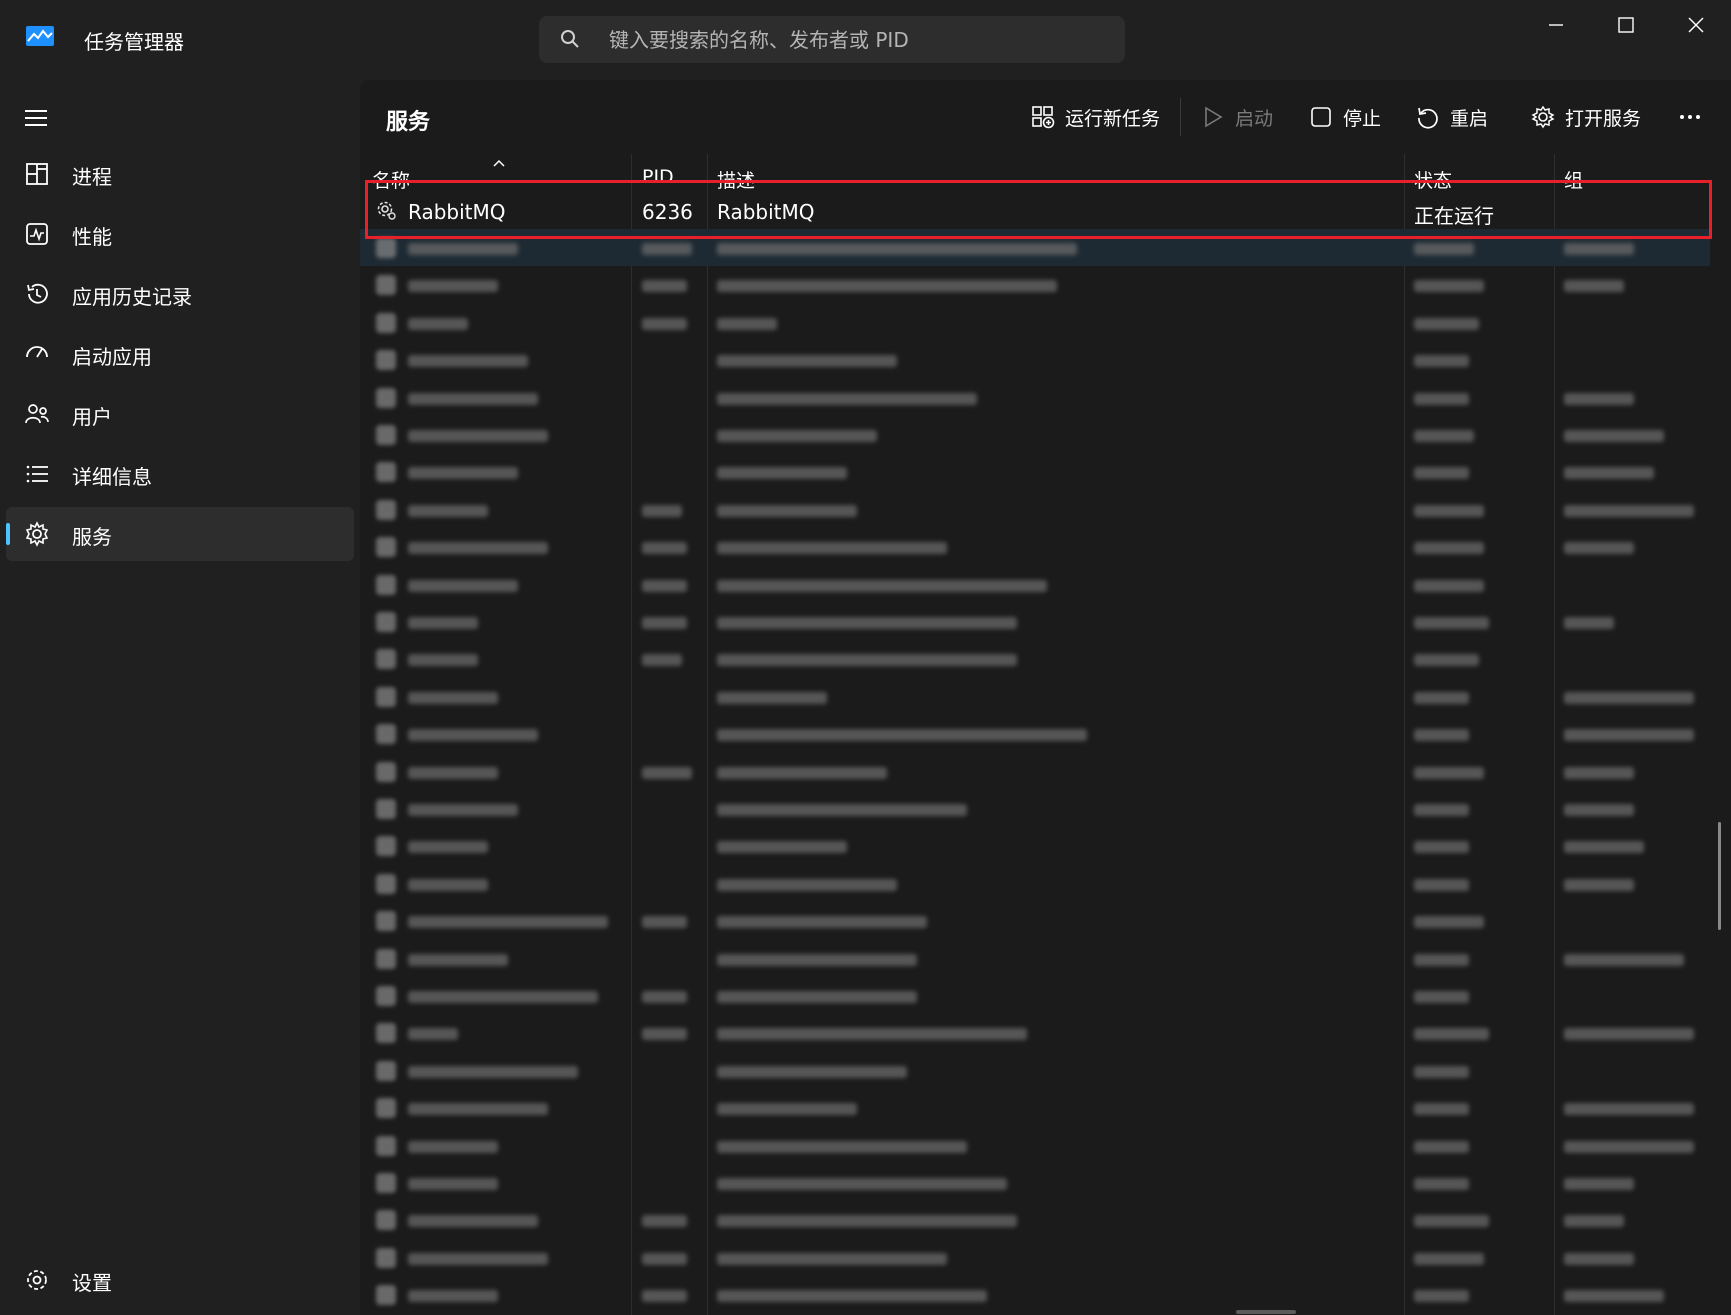 This screenshot has width=1731, height=1315. Describe the element at coordinates (37, 234) in the screenshot. I see `performance-icon` at that location.